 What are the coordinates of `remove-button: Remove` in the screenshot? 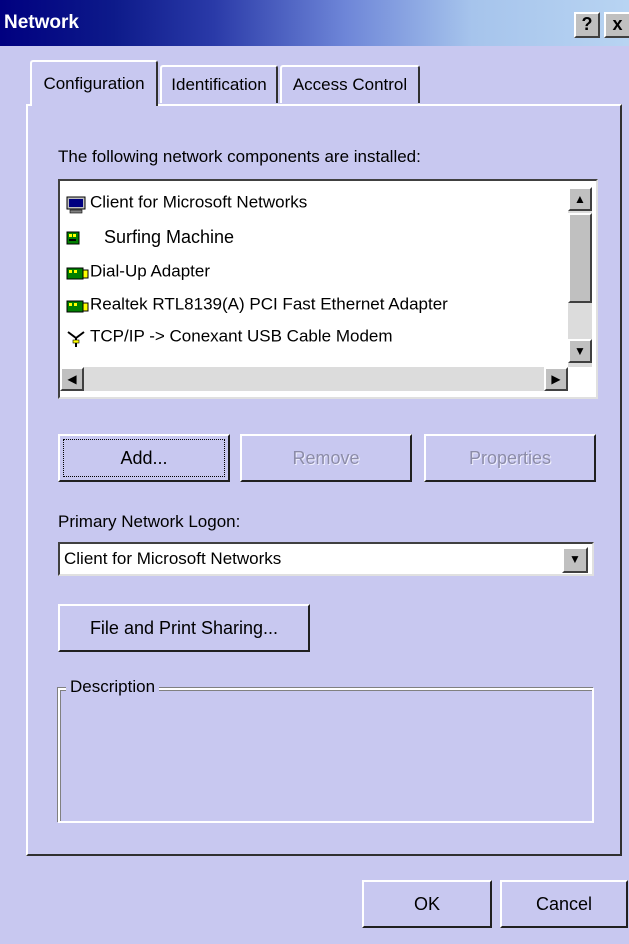 It's located at (326, 458).